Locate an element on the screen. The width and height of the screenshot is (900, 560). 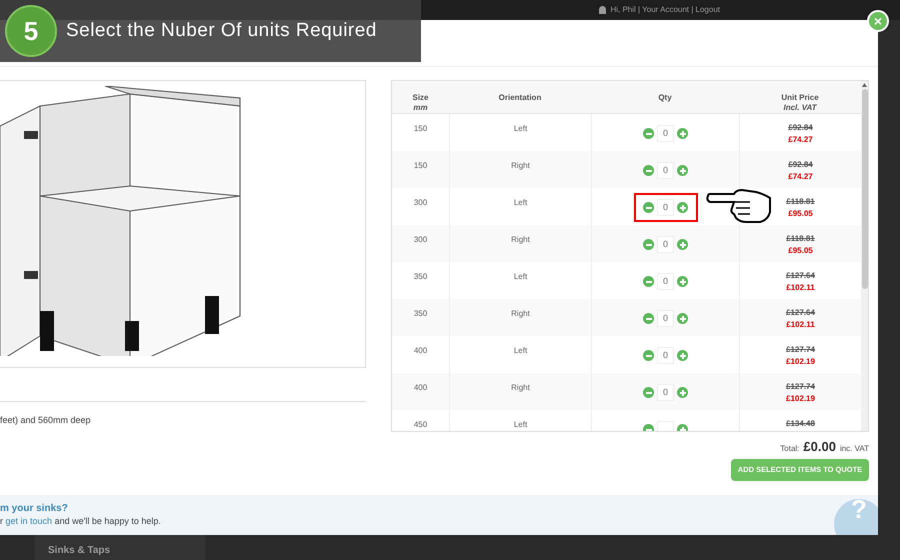
column-header: Qty is located at coordinates (665, 98).